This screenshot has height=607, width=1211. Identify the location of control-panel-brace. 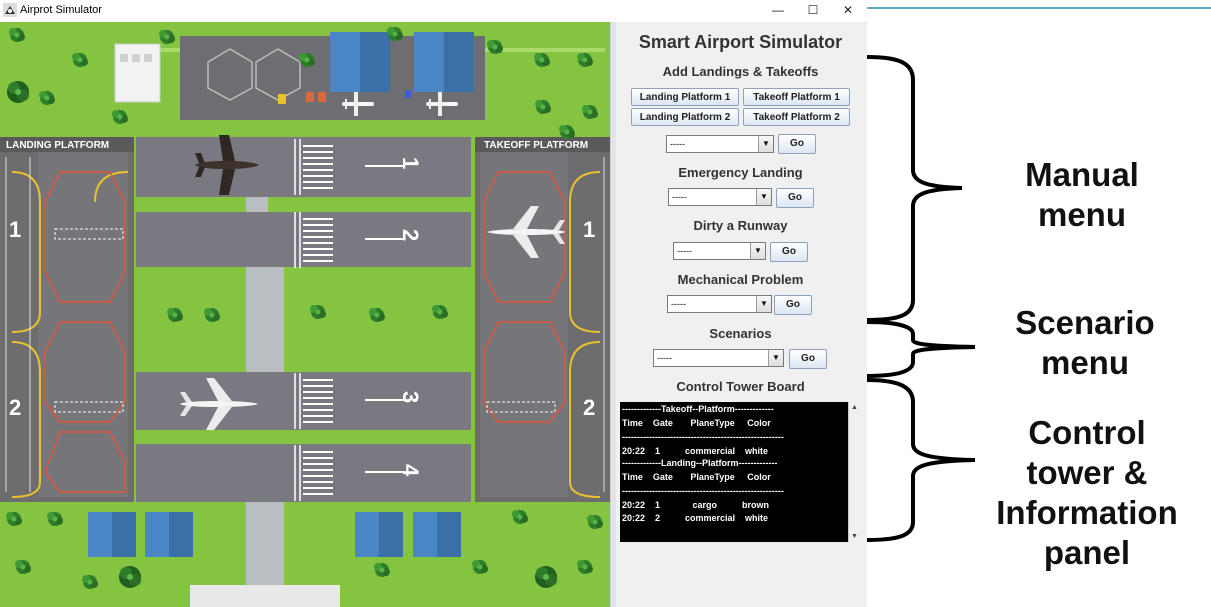
(921, 460).